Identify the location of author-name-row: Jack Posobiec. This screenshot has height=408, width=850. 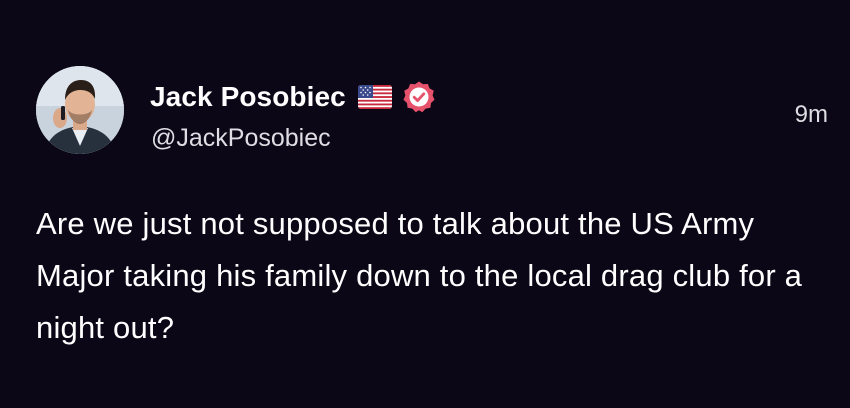
(293, 97).